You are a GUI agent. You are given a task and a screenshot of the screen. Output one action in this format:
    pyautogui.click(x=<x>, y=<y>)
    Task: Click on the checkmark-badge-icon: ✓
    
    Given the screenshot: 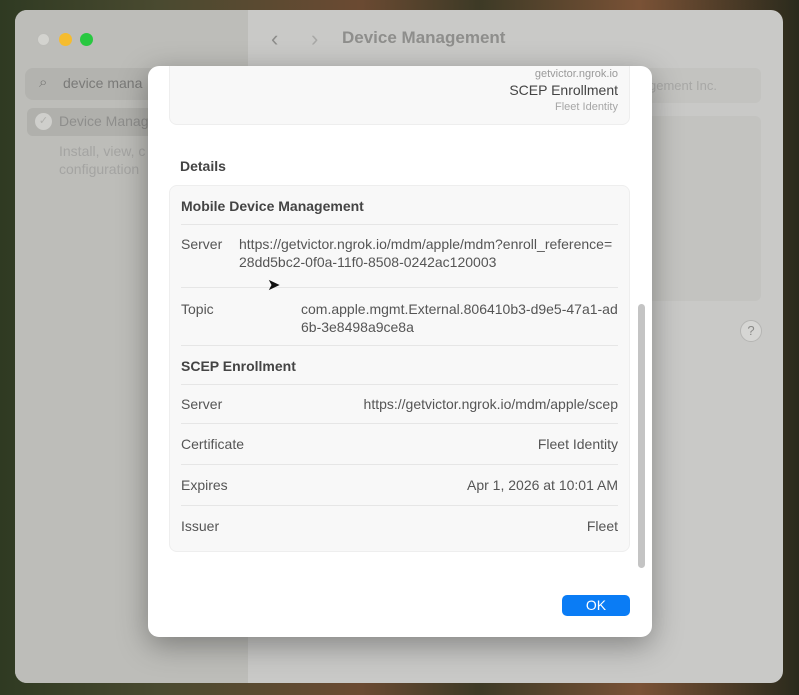 What is the action you would take?
    pyautogui.click(x=43, y=121)
    